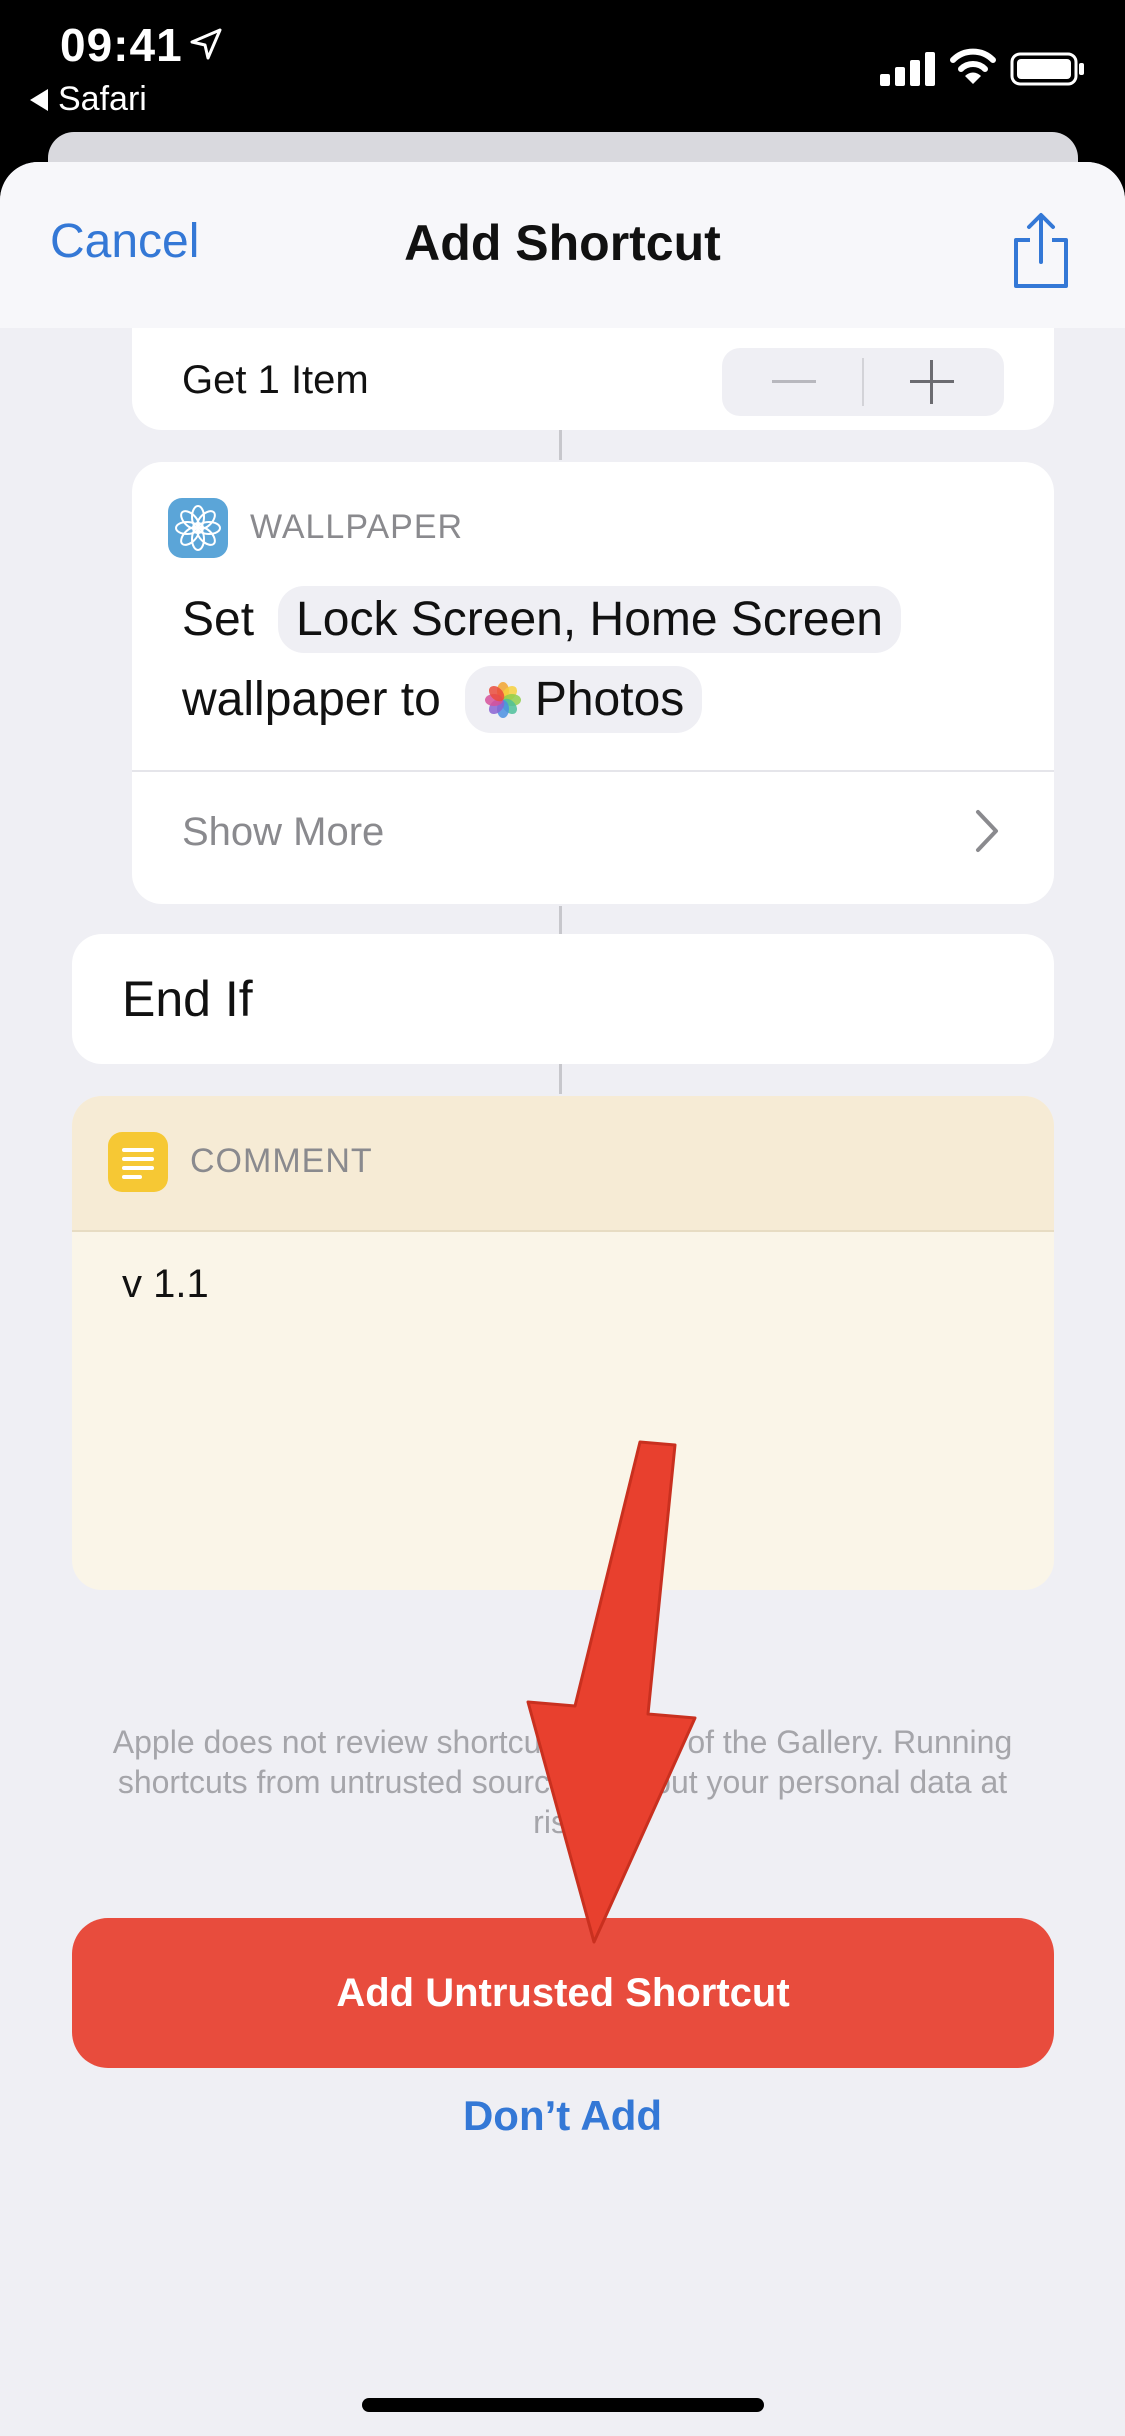 The height and width of the screenshot is (2436, 1125). Describe the element at coordinates (863, 382) in the screenshot. I see `item-count-stepper` at that location.